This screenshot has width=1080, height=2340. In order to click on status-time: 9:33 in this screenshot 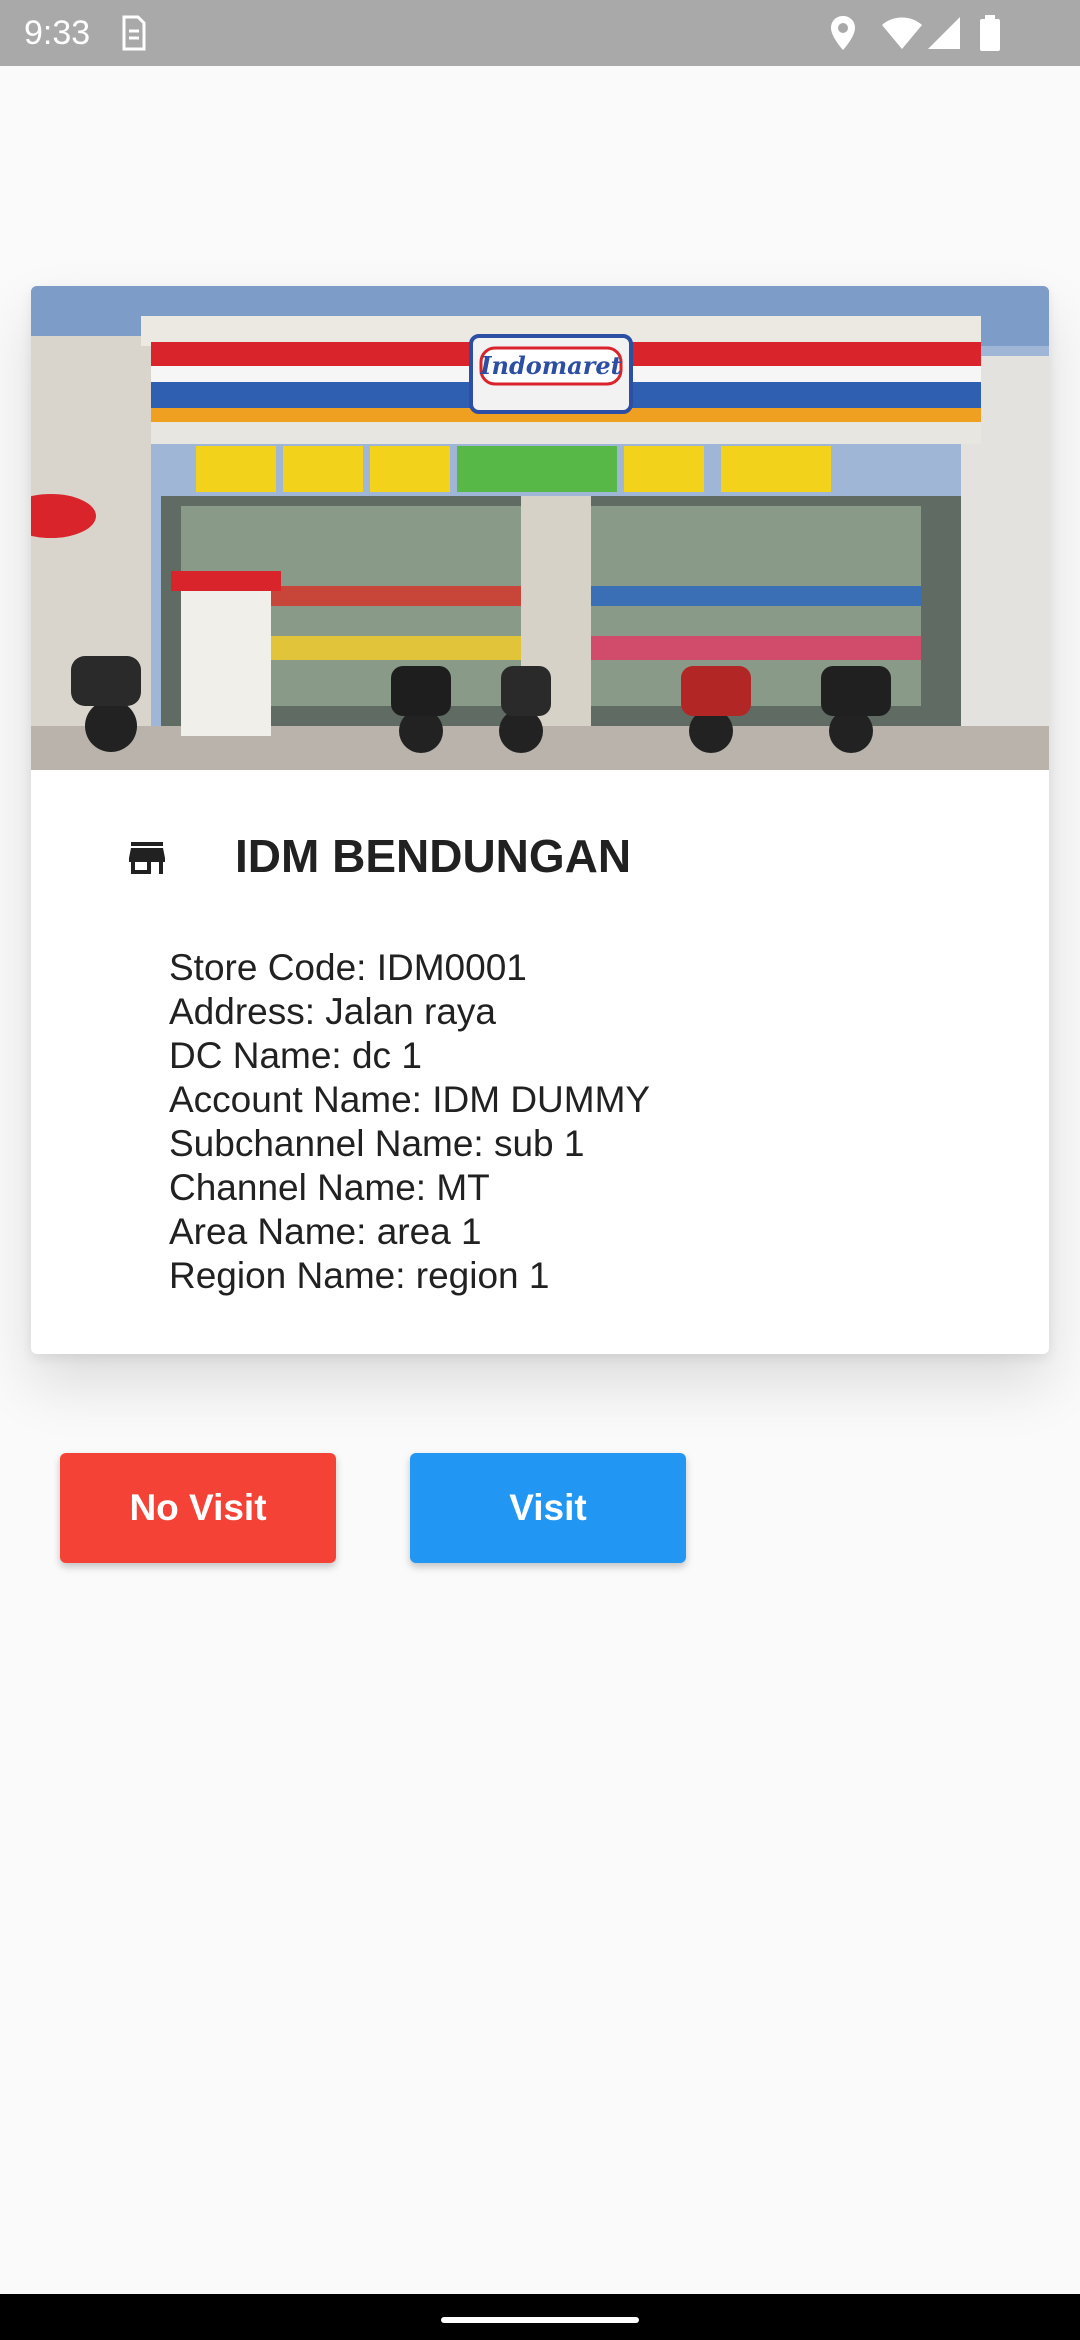, I will do `click(57, 33)`.